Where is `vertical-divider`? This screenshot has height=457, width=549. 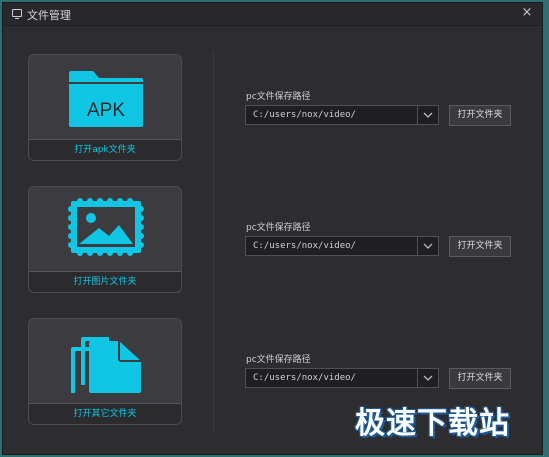 vertical-divider is located at coordinates (213, 242).